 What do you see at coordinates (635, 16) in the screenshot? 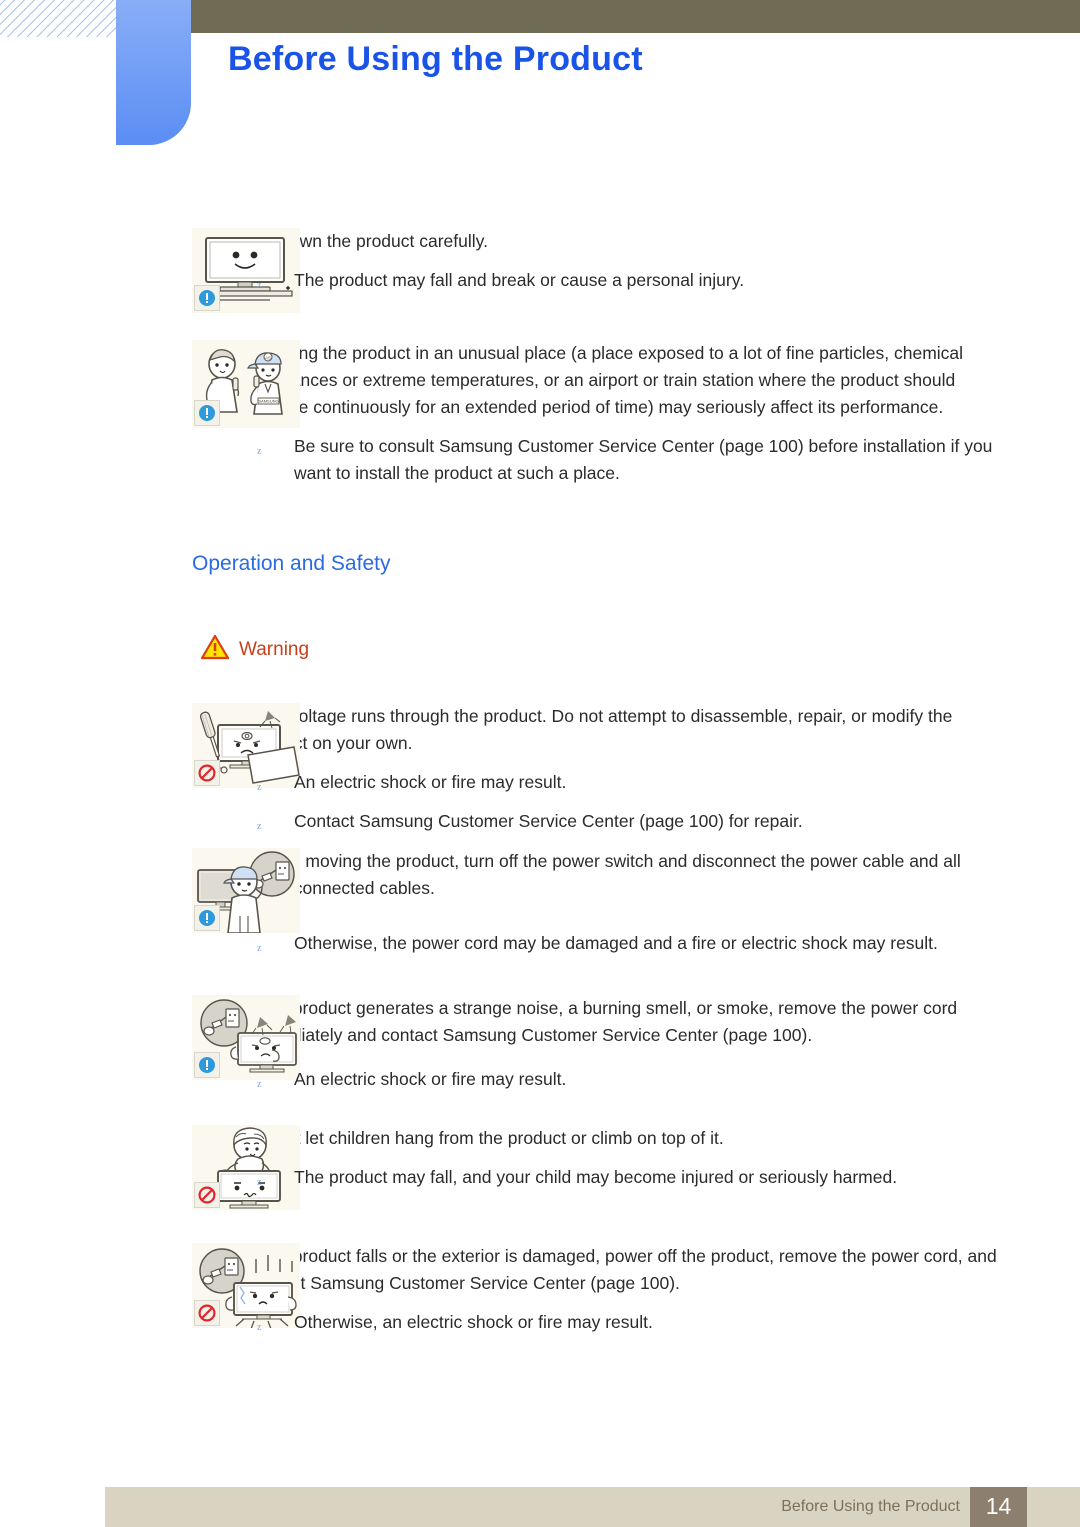
I see `header-olive-bar` at bounding box center [635, 16].